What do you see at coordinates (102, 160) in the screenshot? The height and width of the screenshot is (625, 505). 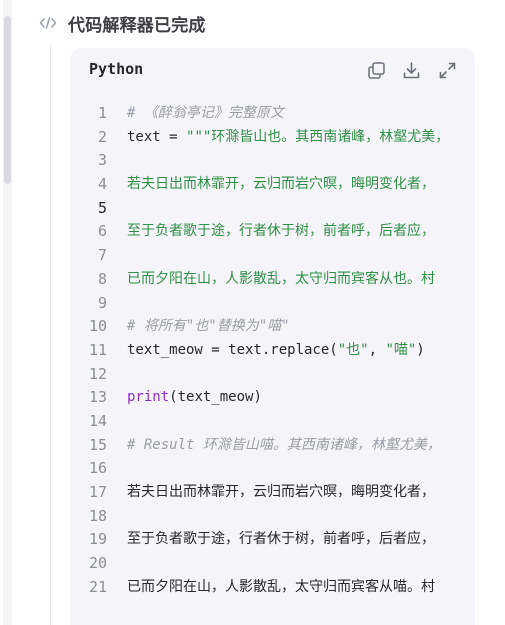 I see `line-number: 3` at bounding box center [102, 160].